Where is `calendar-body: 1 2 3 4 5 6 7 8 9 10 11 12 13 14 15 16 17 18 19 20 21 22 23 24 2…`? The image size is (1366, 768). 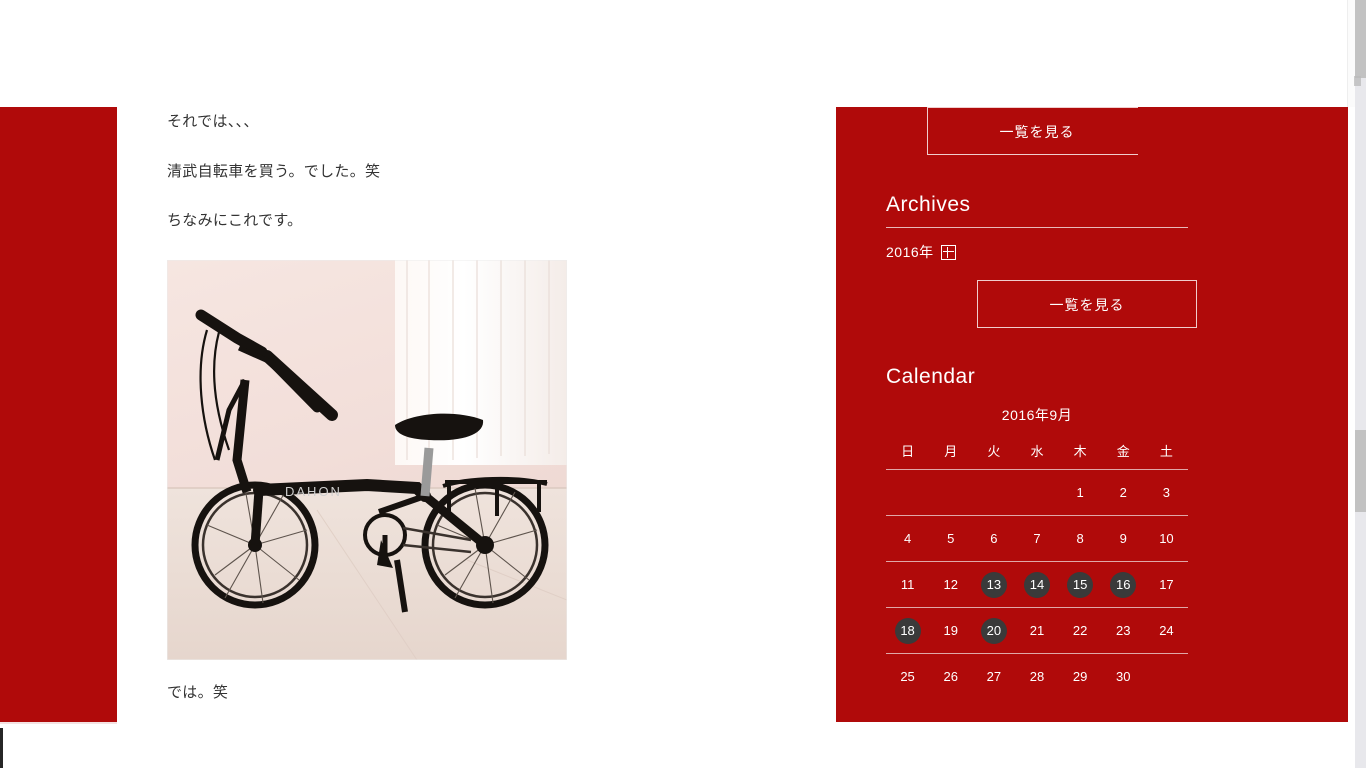
calendar-body: 1 2 3 4 5 6 7 8 9 10 11 12 13 14 15 16 17 18 19 20 21 22 23 24 2… is located at coordinates (1037, 584).